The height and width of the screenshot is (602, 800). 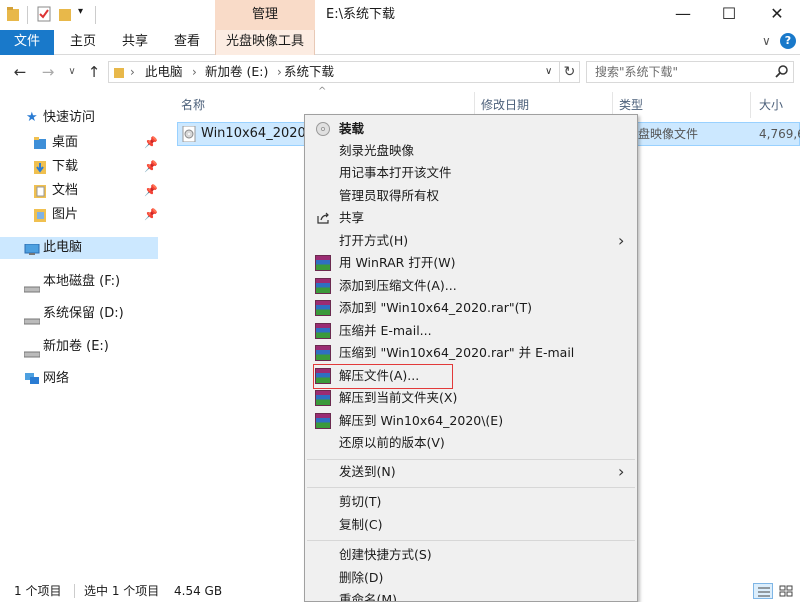 What do you see at coordinates (79, 215) in the screenshot?
I see `sidebar-item-pictures: 图片 📌` at bounding box center [79, 215].